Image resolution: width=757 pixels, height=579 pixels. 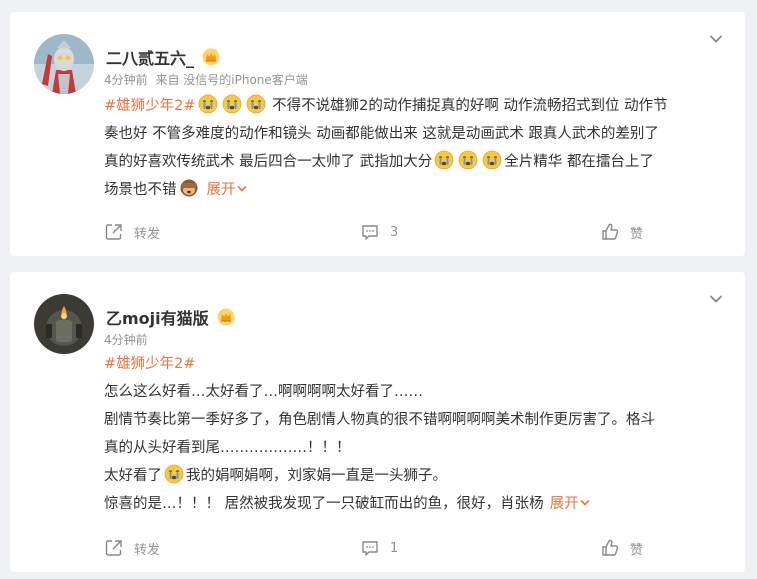 I want to click on username: 乙moji有猫版, so click(x=170, y=317).